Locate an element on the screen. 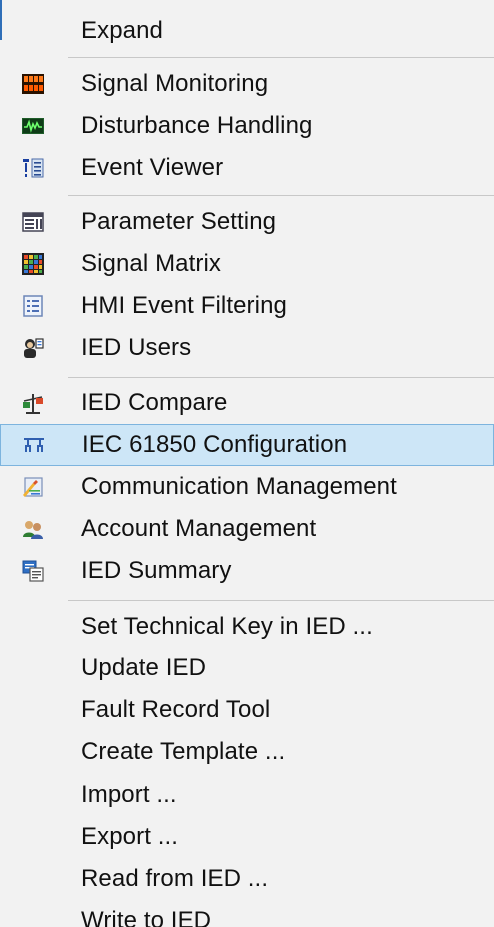 This screenshot has height=927, width=494. menu-item-expand: Expand is located at coordinates (247, 31).